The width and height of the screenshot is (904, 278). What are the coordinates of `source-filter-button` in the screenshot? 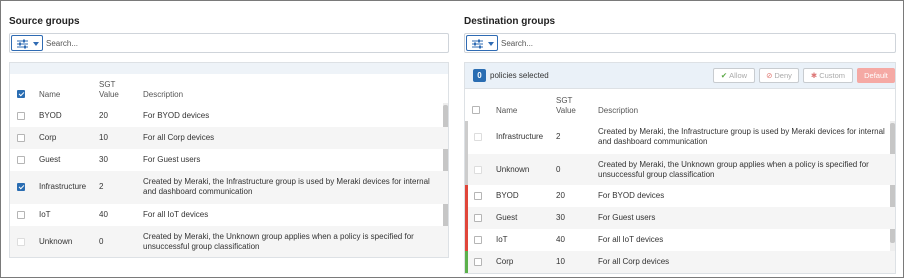 It's located at (27, 43).